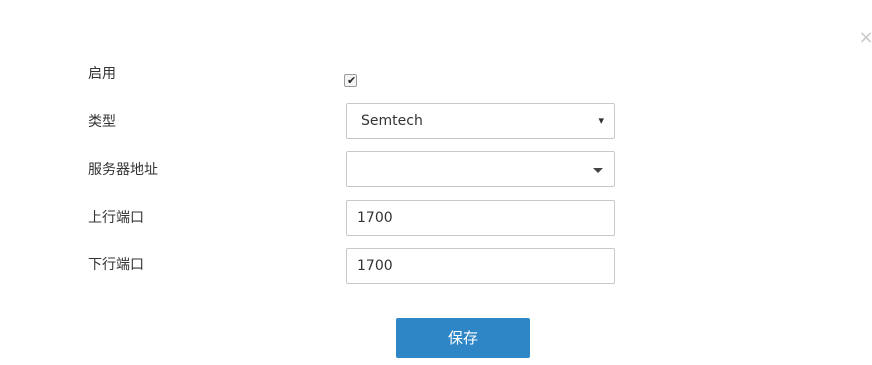 The width and height of the screenshot is (872, 365). I want to click on downlink-port-label: 下行端口, so click(116, 265).